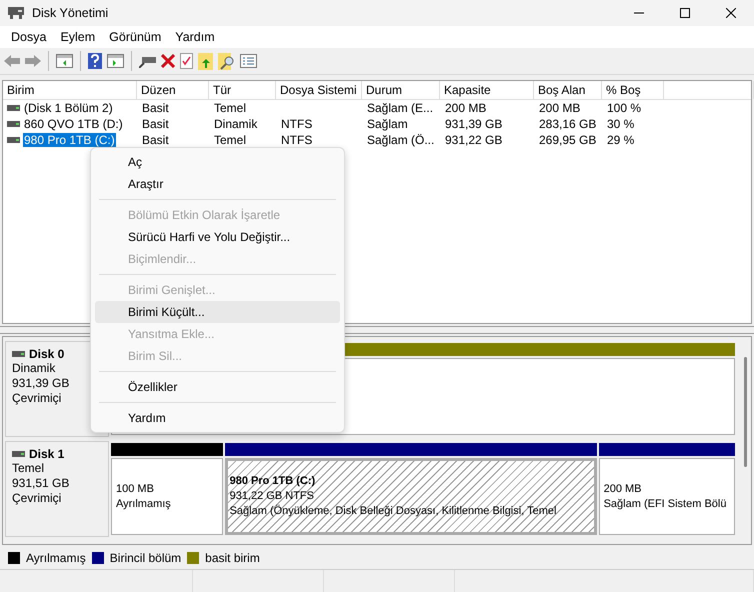  I want to click on disk-info: 931,51 GB, so click(41, 483).